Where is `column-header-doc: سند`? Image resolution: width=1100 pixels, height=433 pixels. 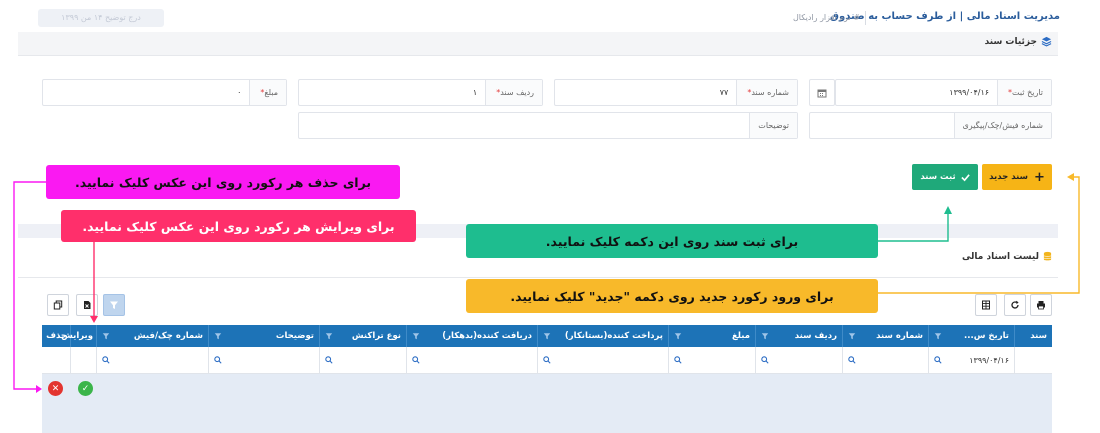
column-header-doc: سند is located at coordinates (1033, 336).